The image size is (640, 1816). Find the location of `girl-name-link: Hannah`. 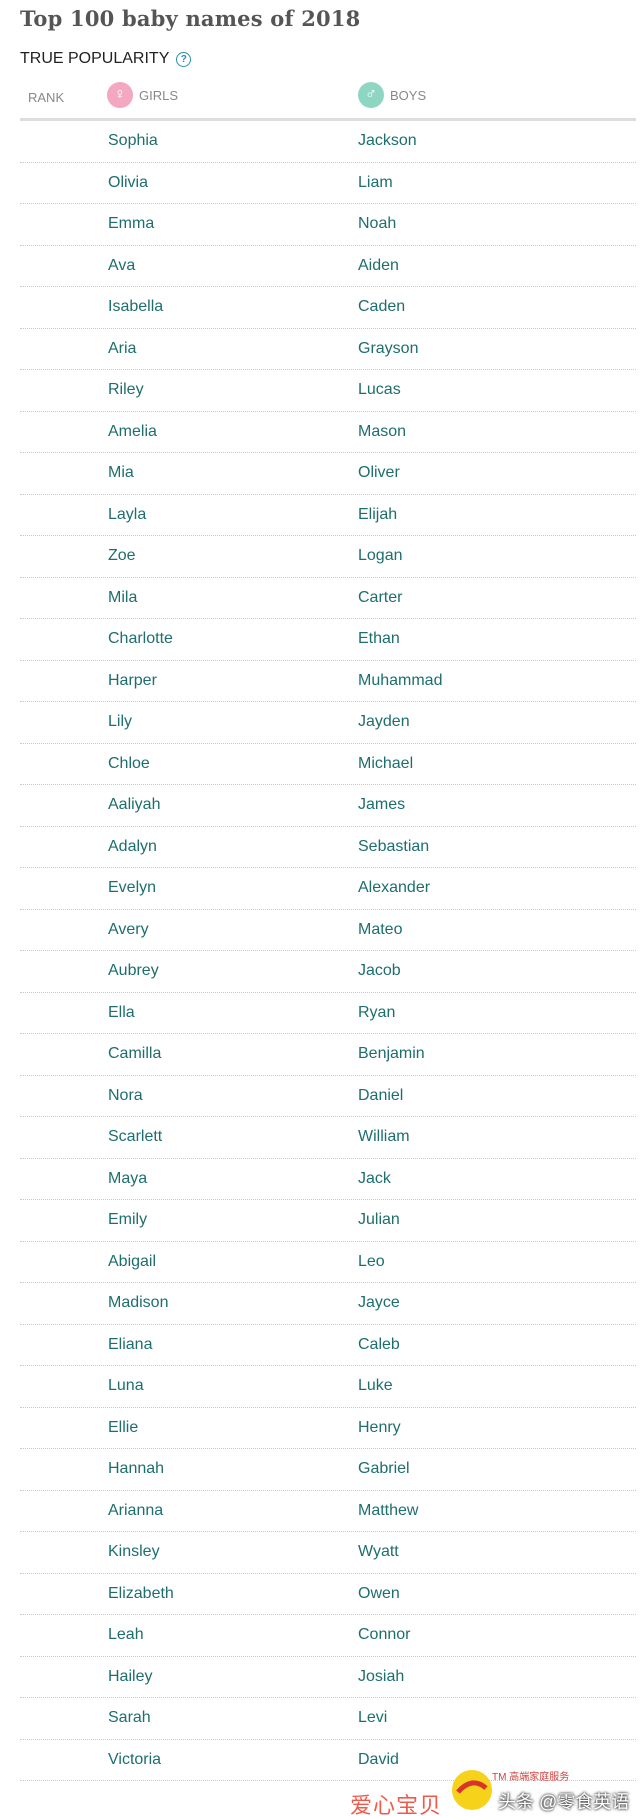

girl-name-link: Hannah is located at coordinates (136, 1469).